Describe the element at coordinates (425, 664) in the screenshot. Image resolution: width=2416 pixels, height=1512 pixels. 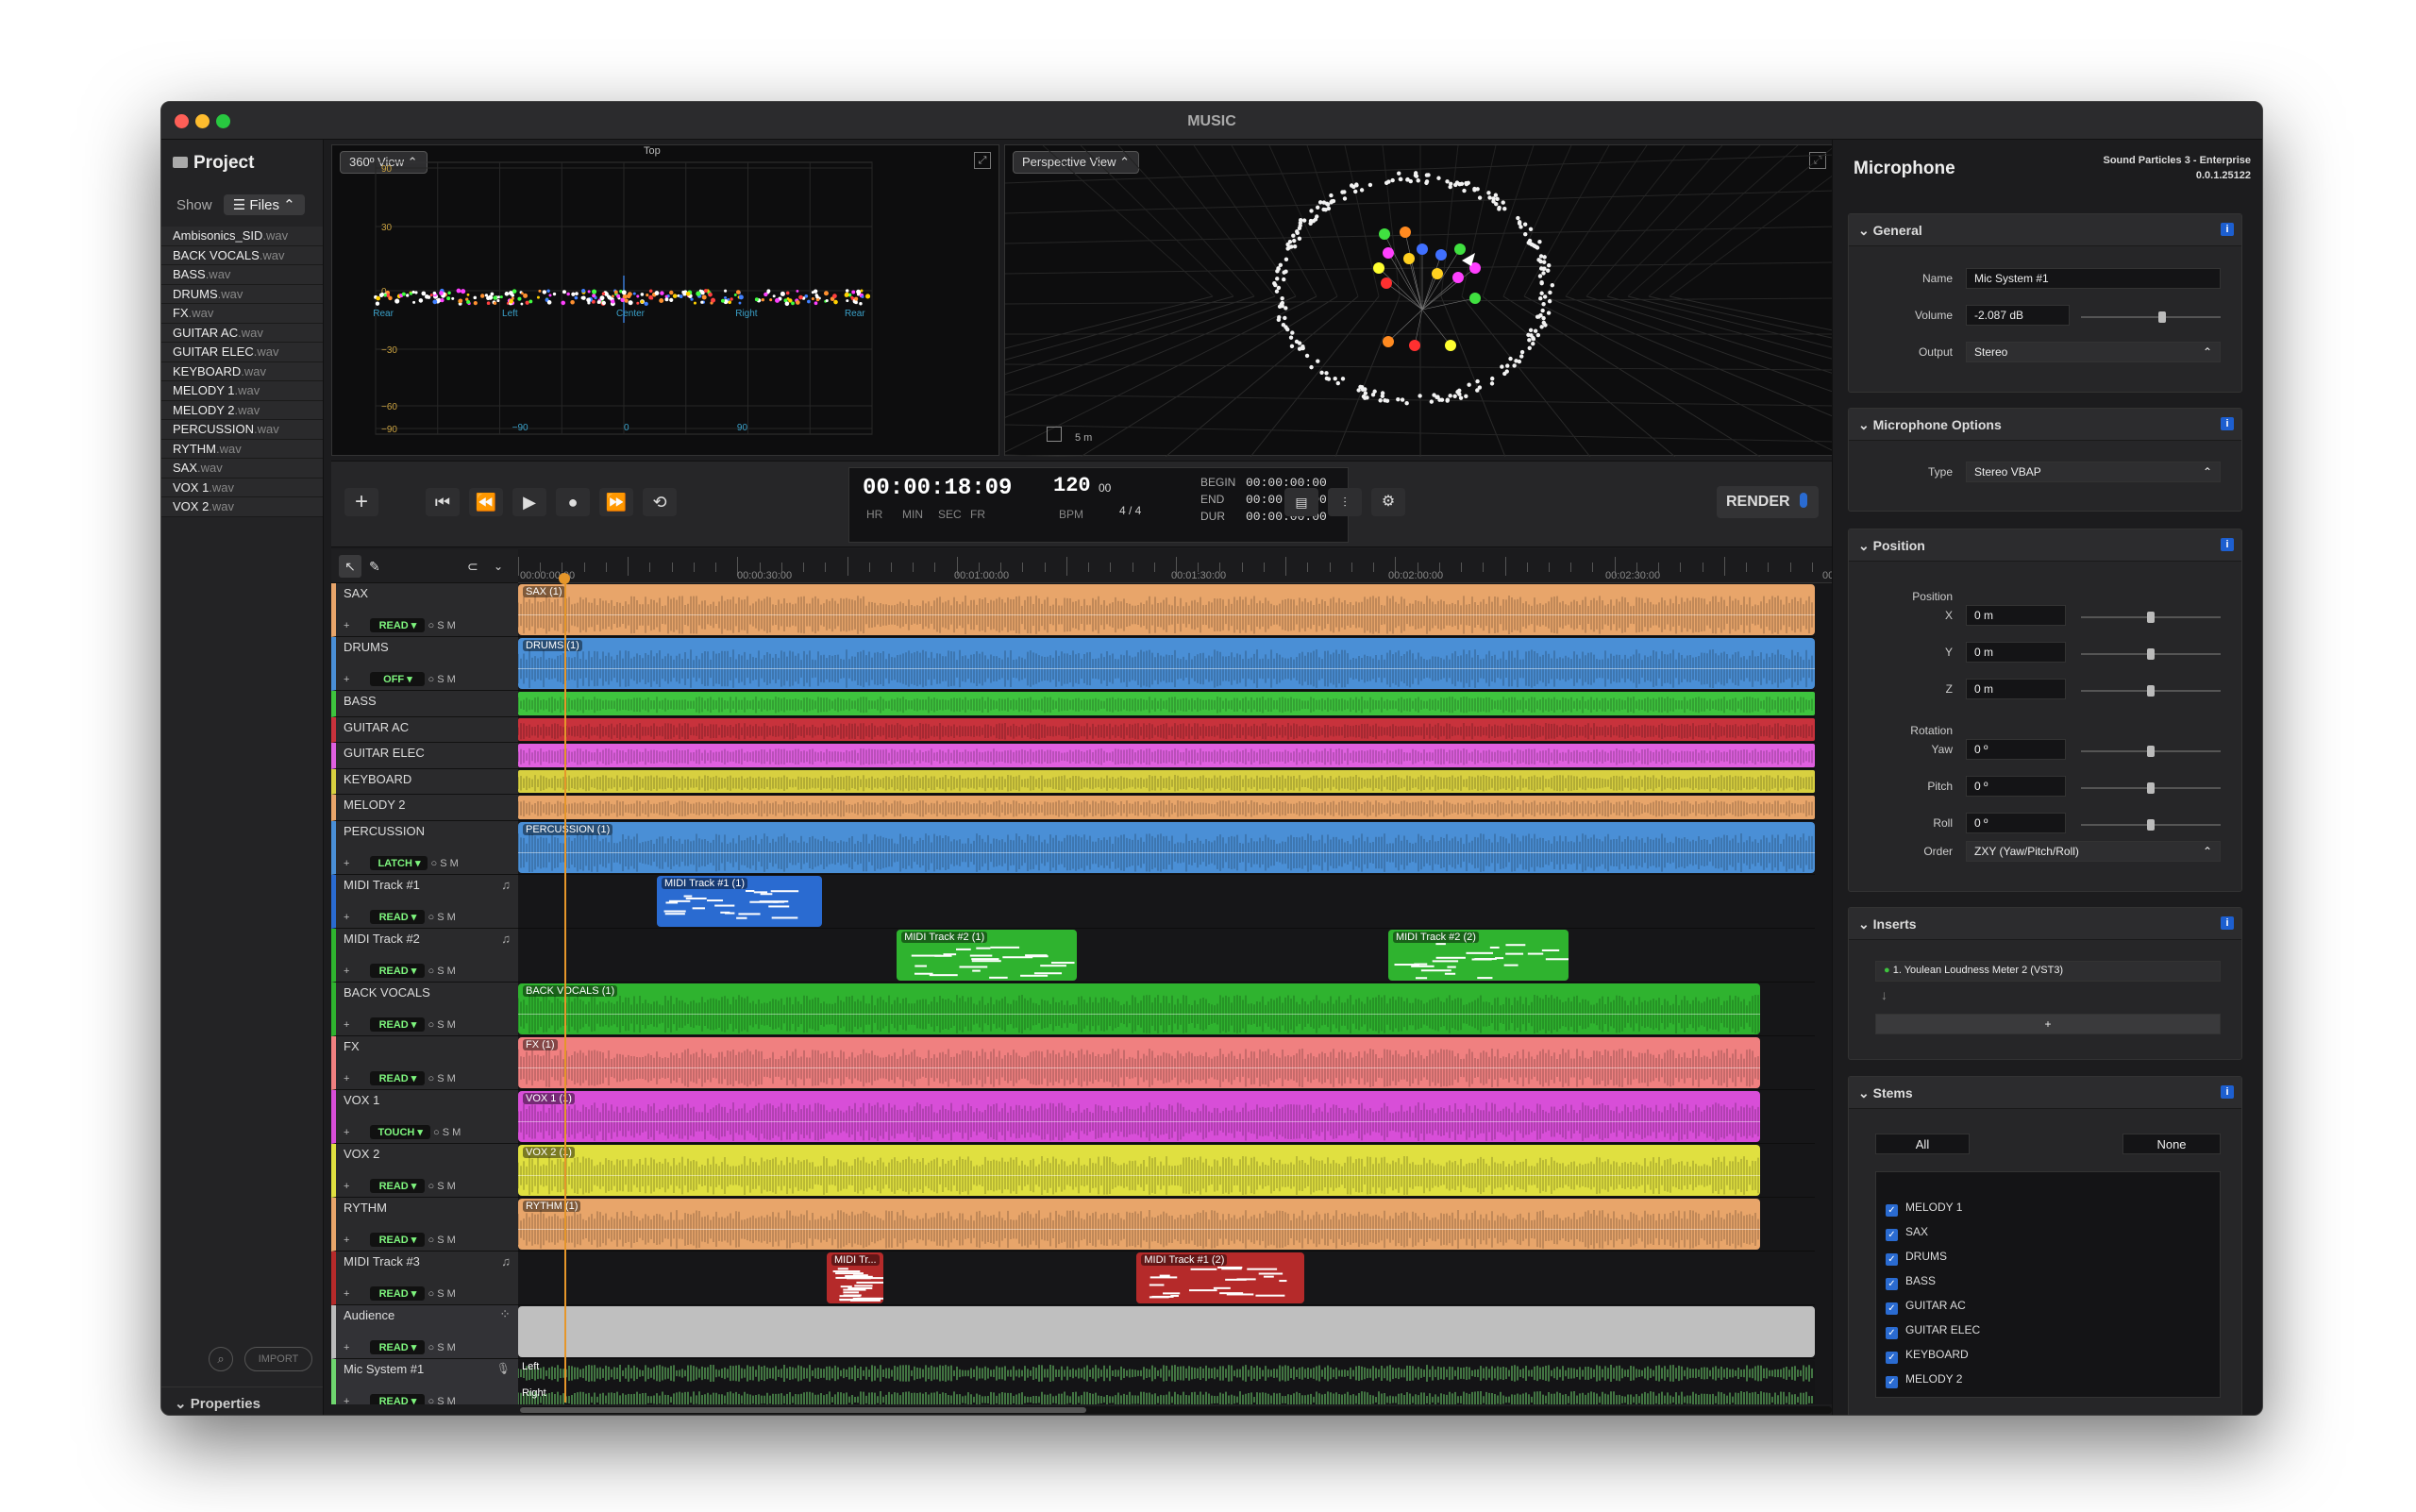
I see `track-header: DRUMS + OFF ▾ ○ S M` at that location.